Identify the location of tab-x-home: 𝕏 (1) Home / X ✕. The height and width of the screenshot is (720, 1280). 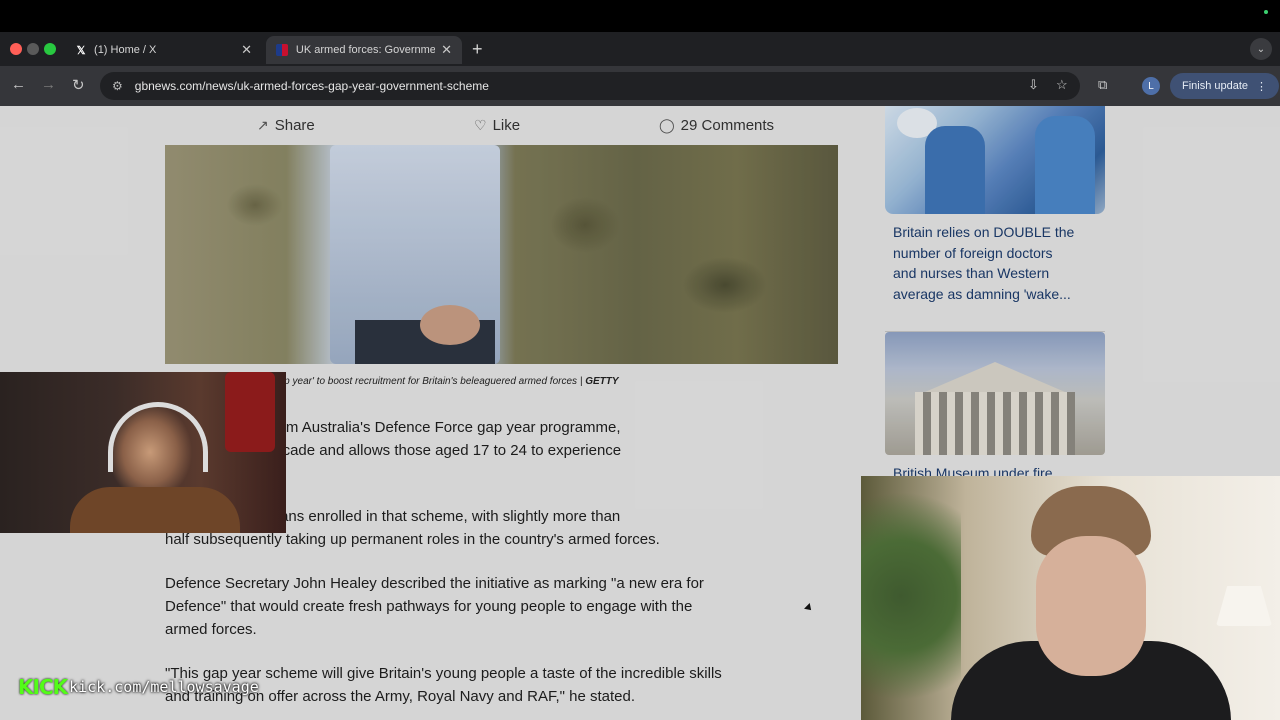
(164, 50).